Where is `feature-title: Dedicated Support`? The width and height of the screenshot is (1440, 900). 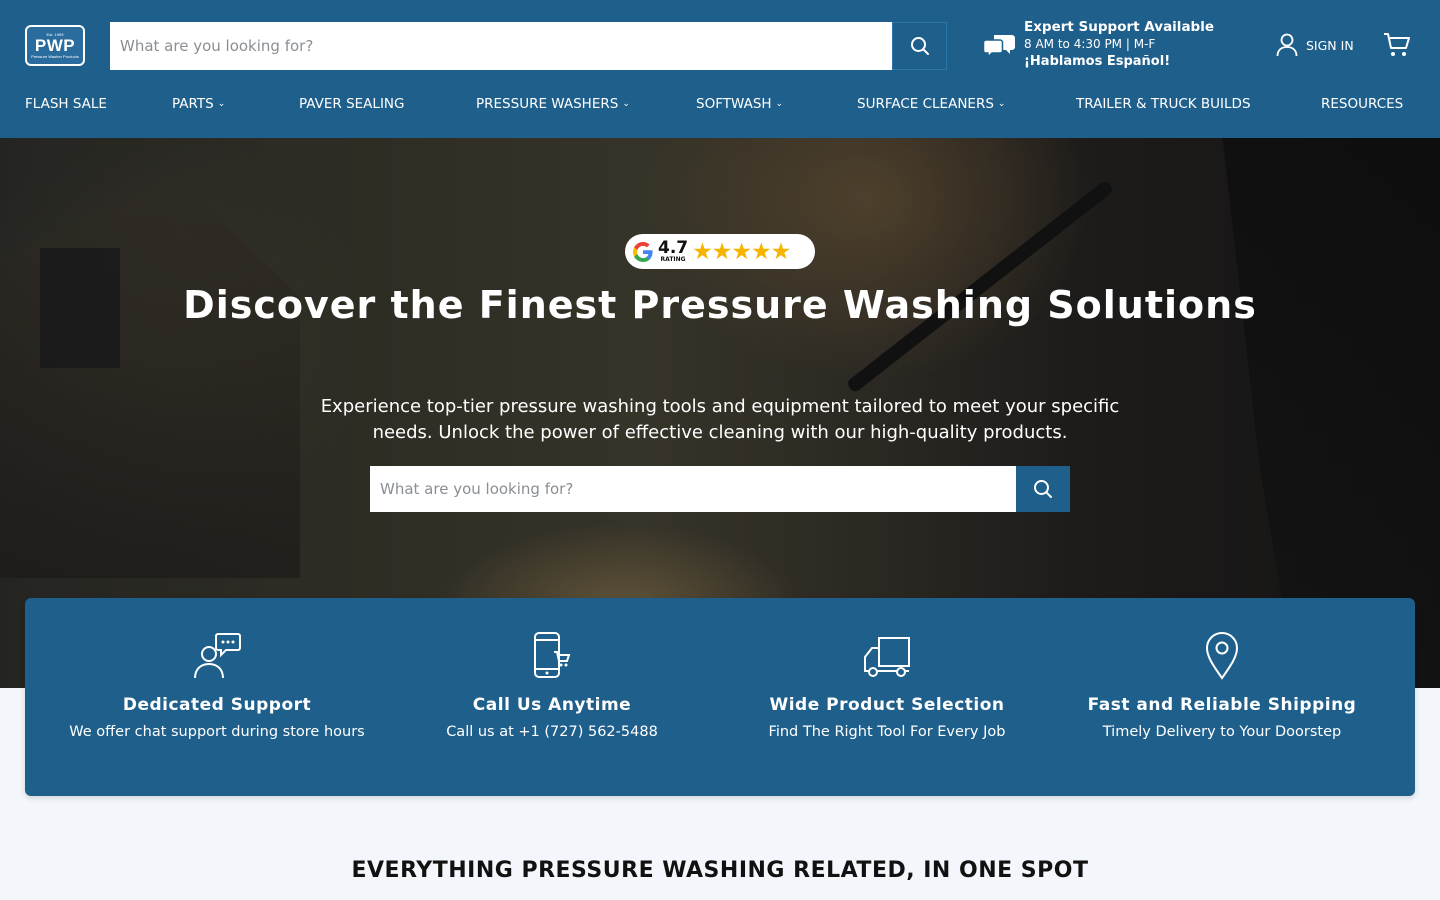
feature-title: Dedicated Support is located at coordinates (217, 705).